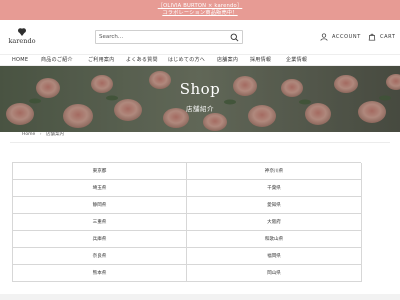 Image resolution: width=400 pixels, height=300 pixels. What do you see at coordinates (274, 205) in the screenshot?
I see `store-link: 愛知県` at bounding box center [274, 205].